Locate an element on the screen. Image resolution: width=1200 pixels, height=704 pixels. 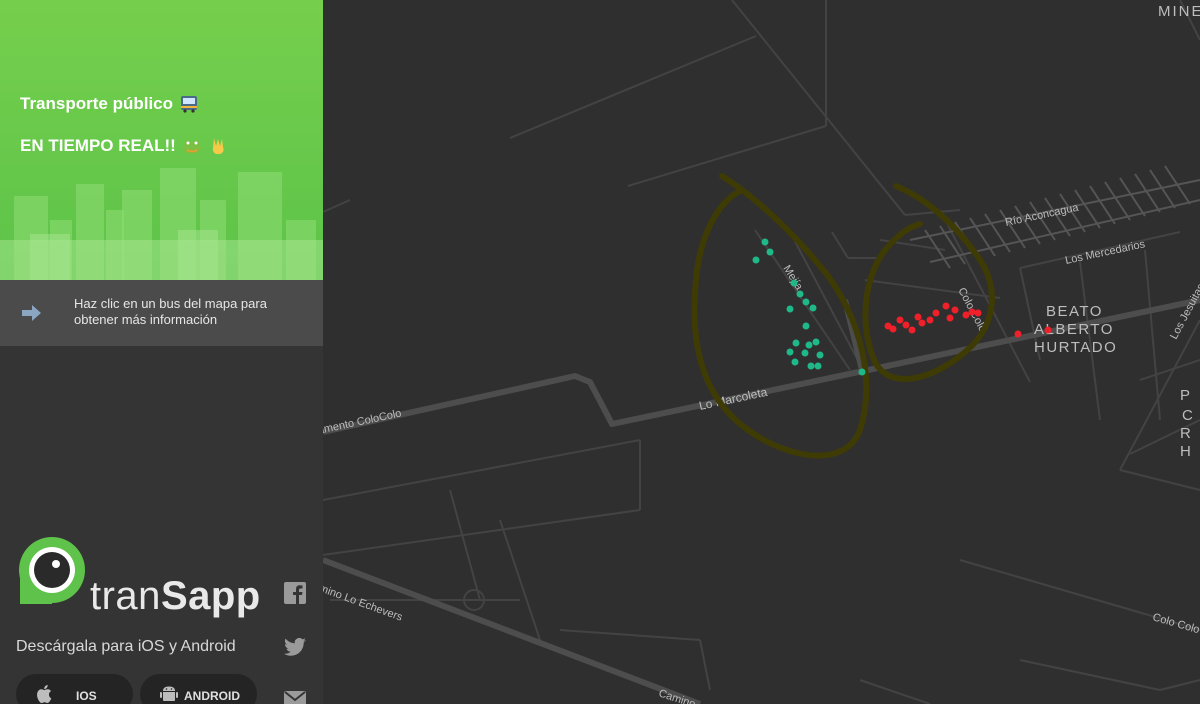
hero-subtitle: EN TIEMPO REAL!! is located at coordinates (124, 146).